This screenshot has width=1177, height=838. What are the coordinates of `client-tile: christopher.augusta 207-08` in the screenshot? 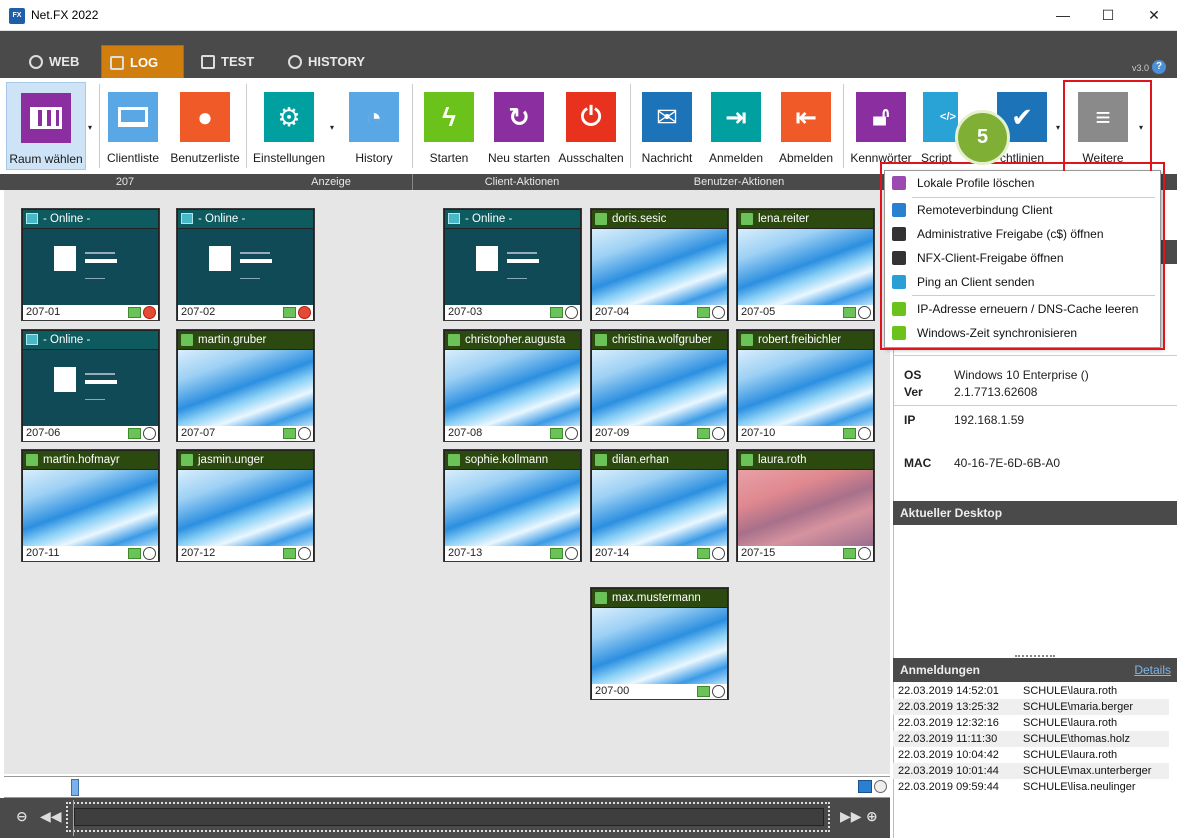 It's located at (512, 385).